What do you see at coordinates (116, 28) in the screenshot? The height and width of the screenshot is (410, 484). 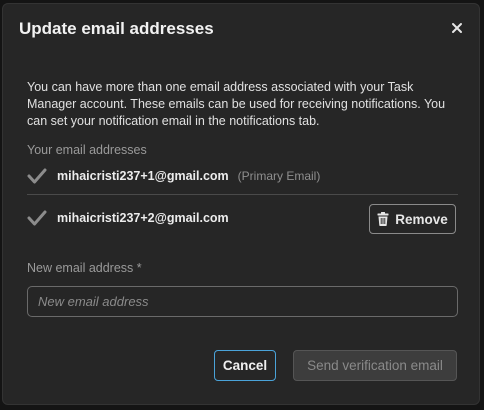 I see `dialog-title: Update email addresses` at bounding box center [116, 28].